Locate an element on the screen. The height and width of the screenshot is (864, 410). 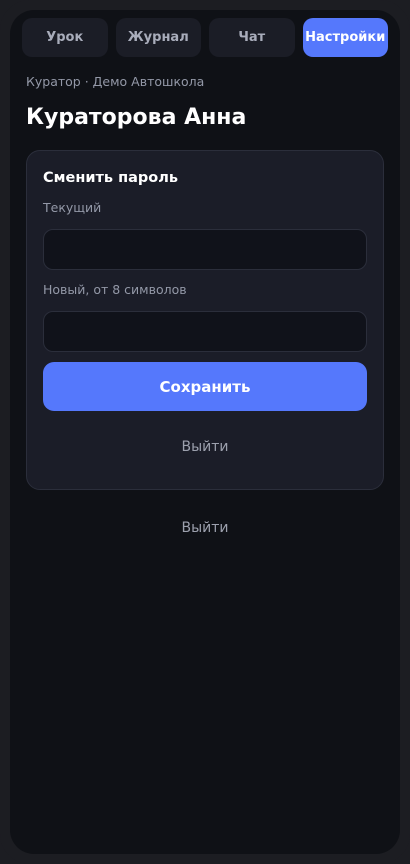
tab-chat: Чат is located at coordinates (252, 37).